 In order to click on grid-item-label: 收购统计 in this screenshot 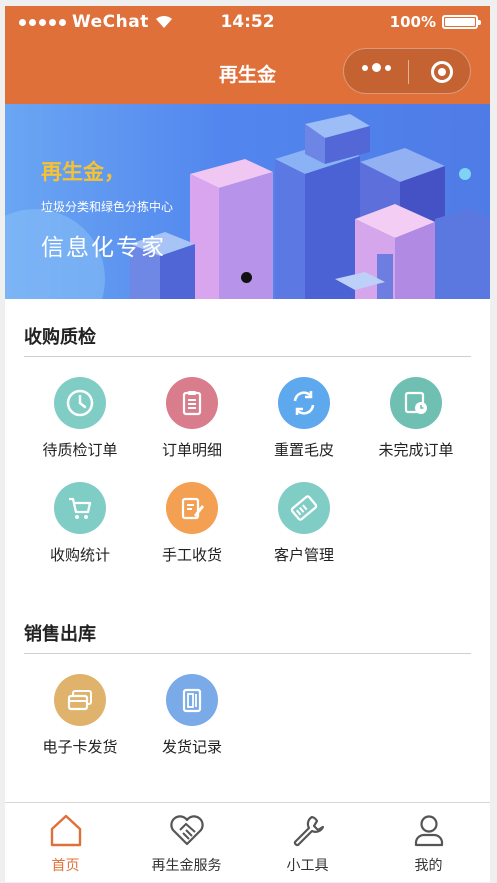, I will do `click(79, 555)`.